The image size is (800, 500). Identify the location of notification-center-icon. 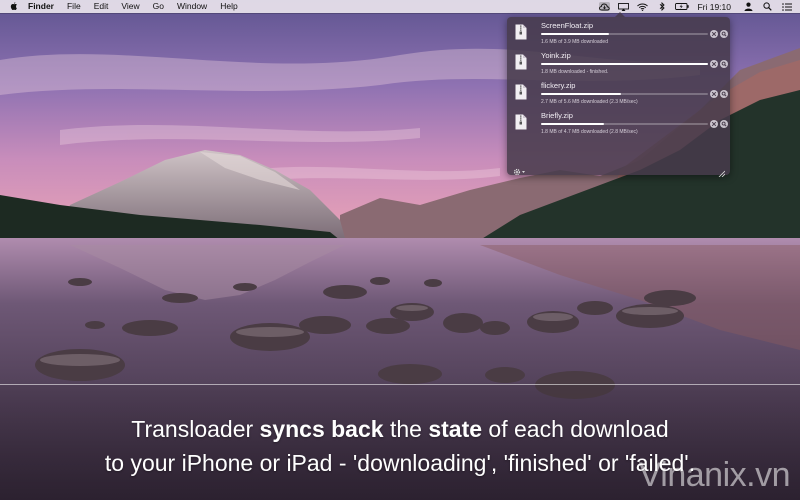
(786, 6).